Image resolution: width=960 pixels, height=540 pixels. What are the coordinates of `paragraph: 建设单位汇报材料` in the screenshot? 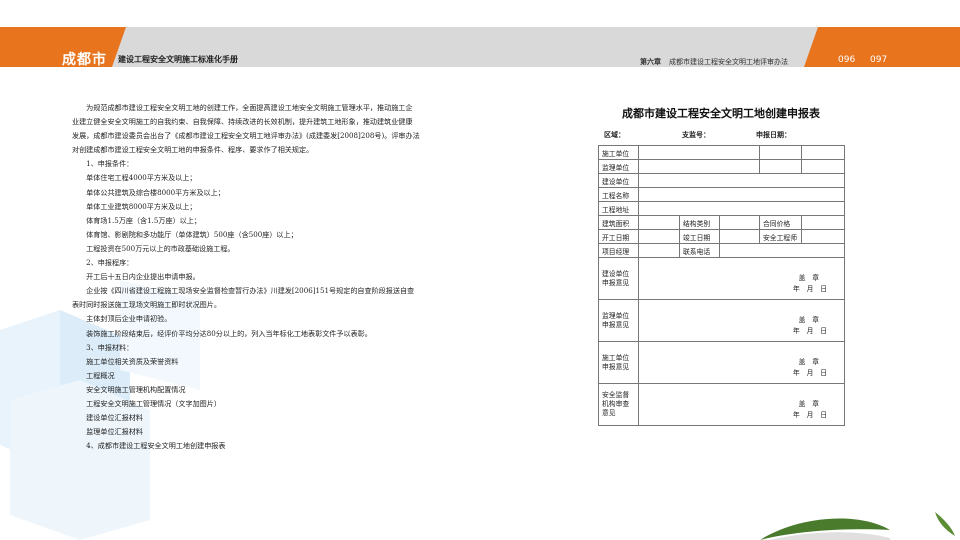 It's located at (107, 418).